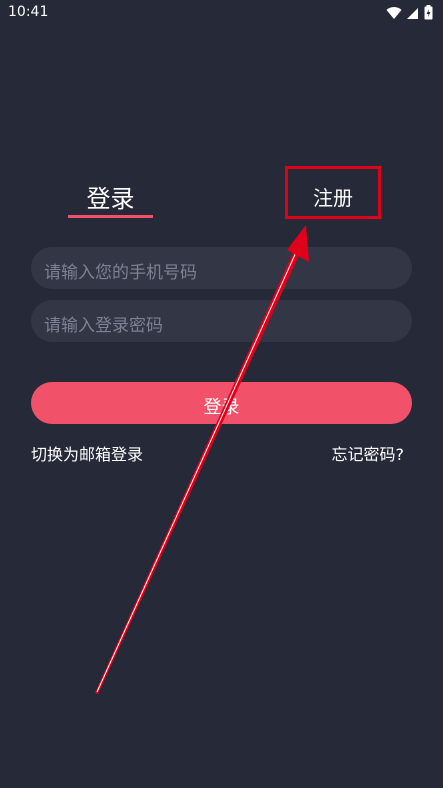 The width and height of the screenshot is (443, 788). Describe the element at coordinates (221, 407) in the screenshot. I see `login-button-label: 登录` at that location.